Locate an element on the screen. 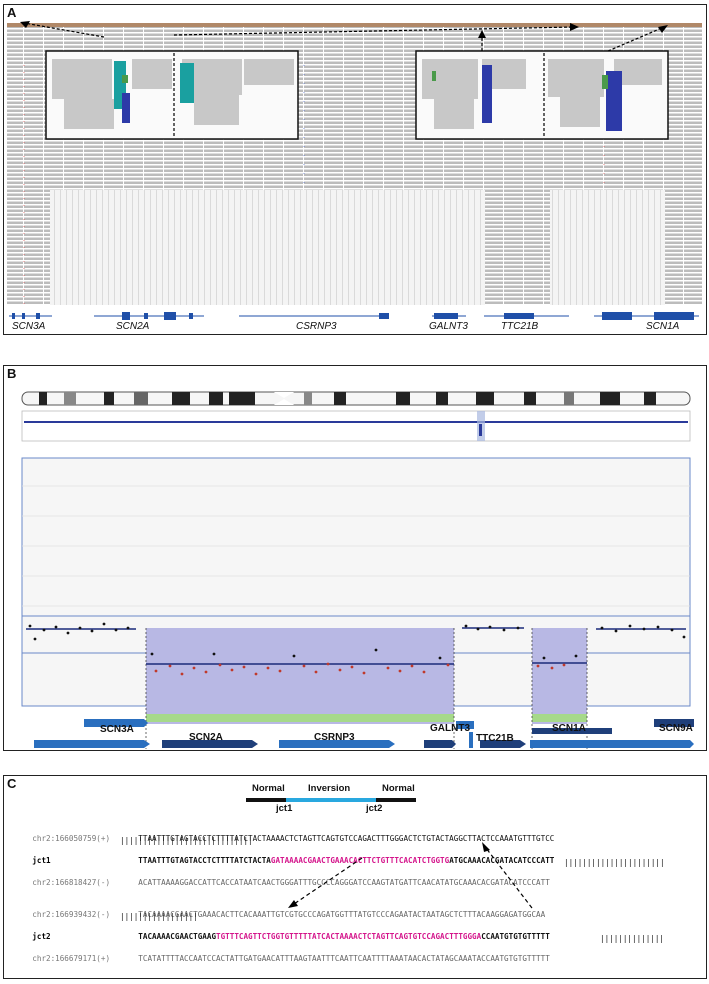  seq-label: chr2:166679171(+) is located at coordinates (71, 958).